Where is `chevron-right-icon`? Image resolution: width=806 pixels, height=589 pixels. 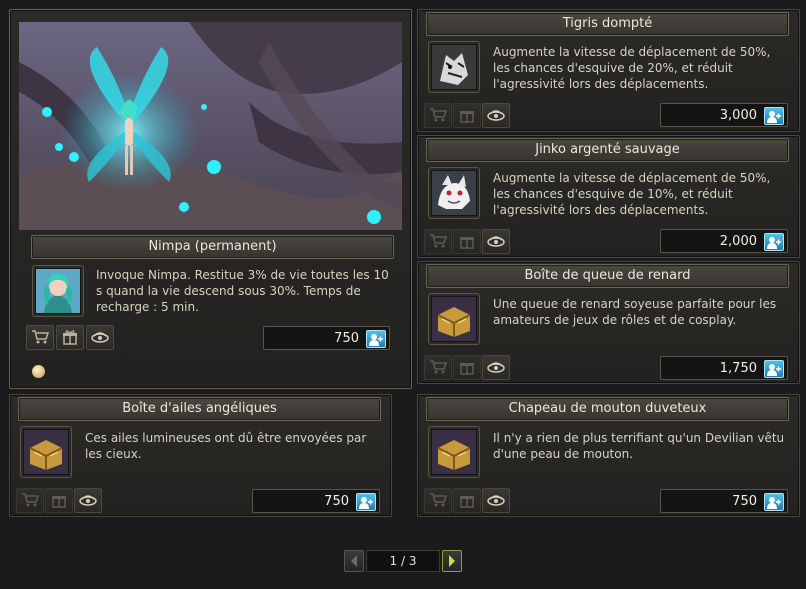
chevron-right-icon is located at coordinates (452, 561).